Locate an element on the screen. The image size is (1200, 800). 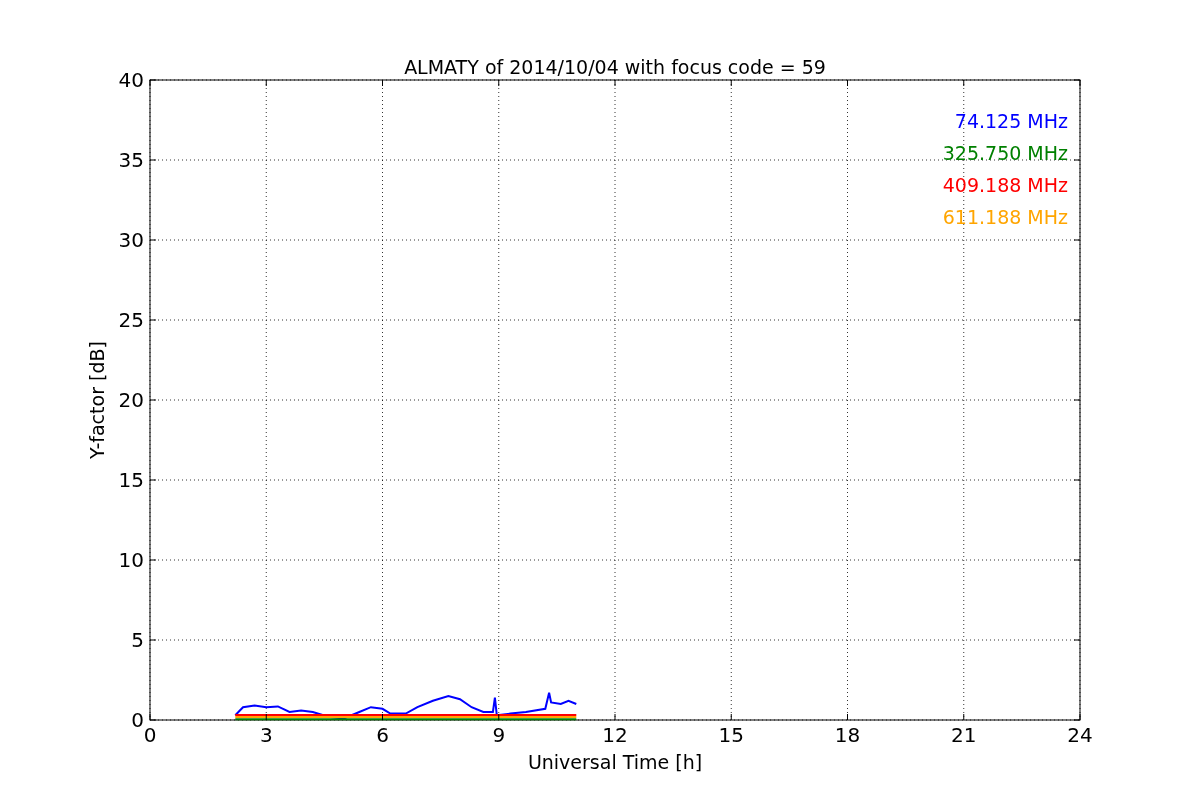
y-tick-label: 20 is located at coordinates (131, 400).